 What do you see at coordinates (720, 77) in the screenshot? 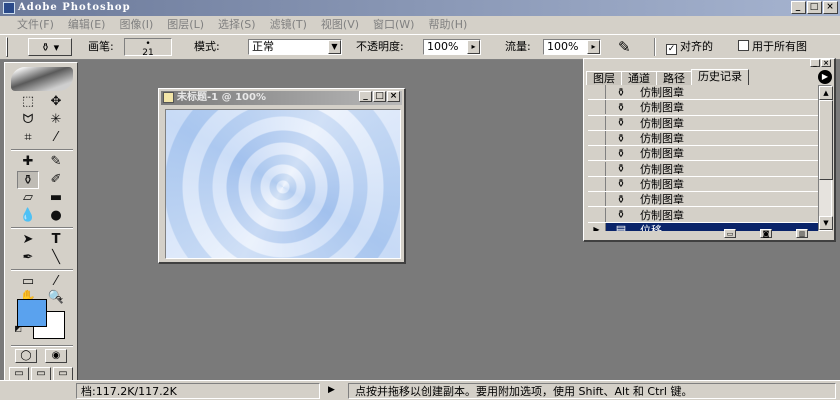
I see `tab-history: 历史记录` at bounding box center [720, 77].